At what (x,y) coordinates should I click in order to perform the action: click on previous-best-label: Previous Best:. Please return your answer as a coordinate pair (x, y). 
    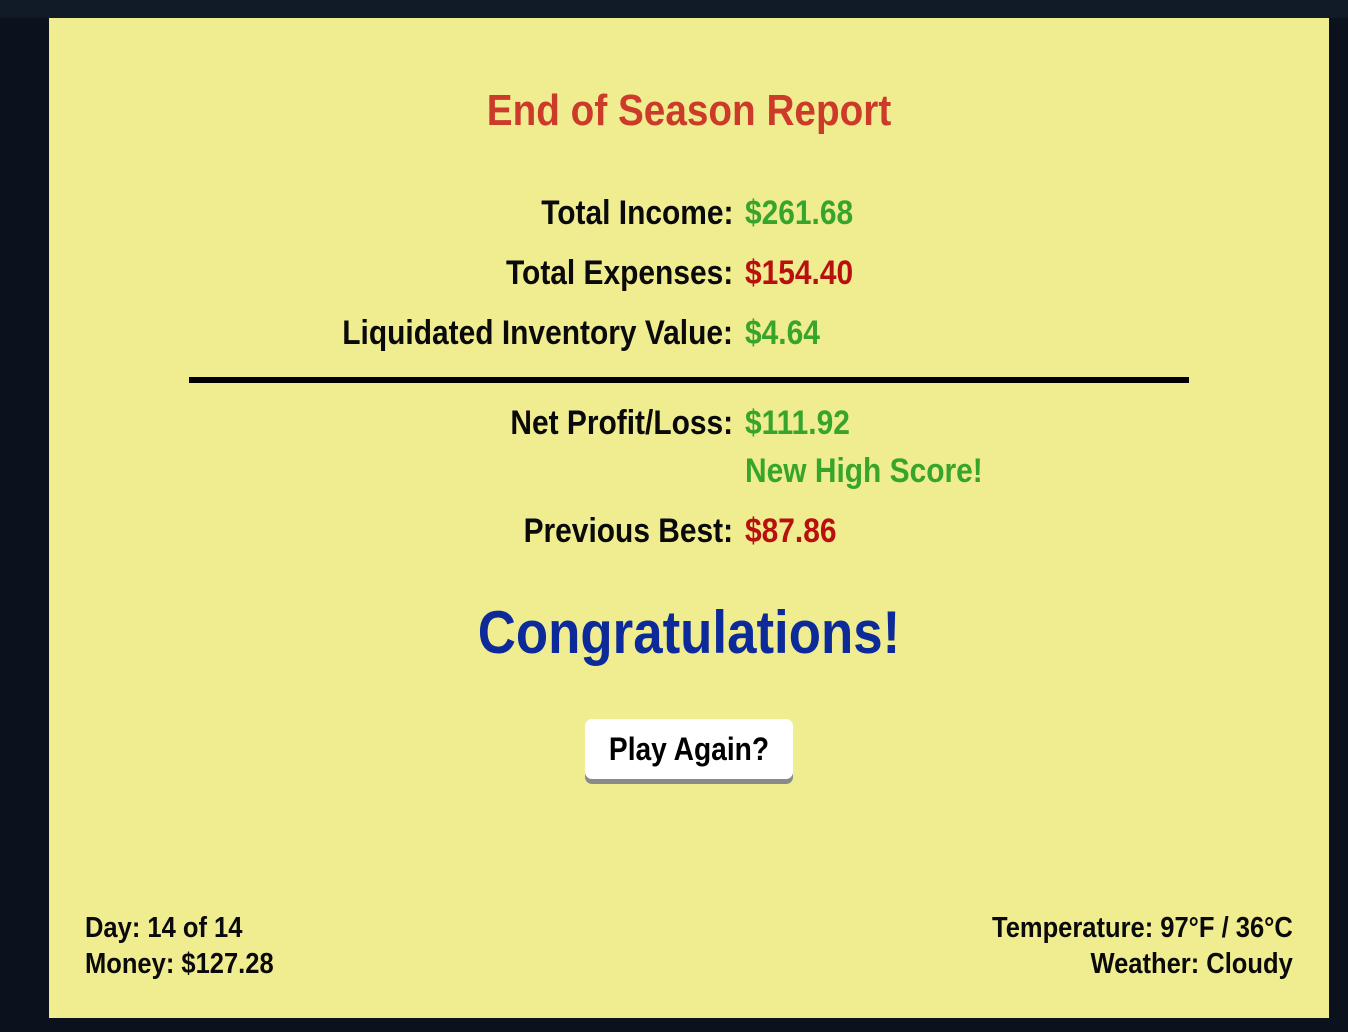
    Looking at the image, I should click on (628, 531).